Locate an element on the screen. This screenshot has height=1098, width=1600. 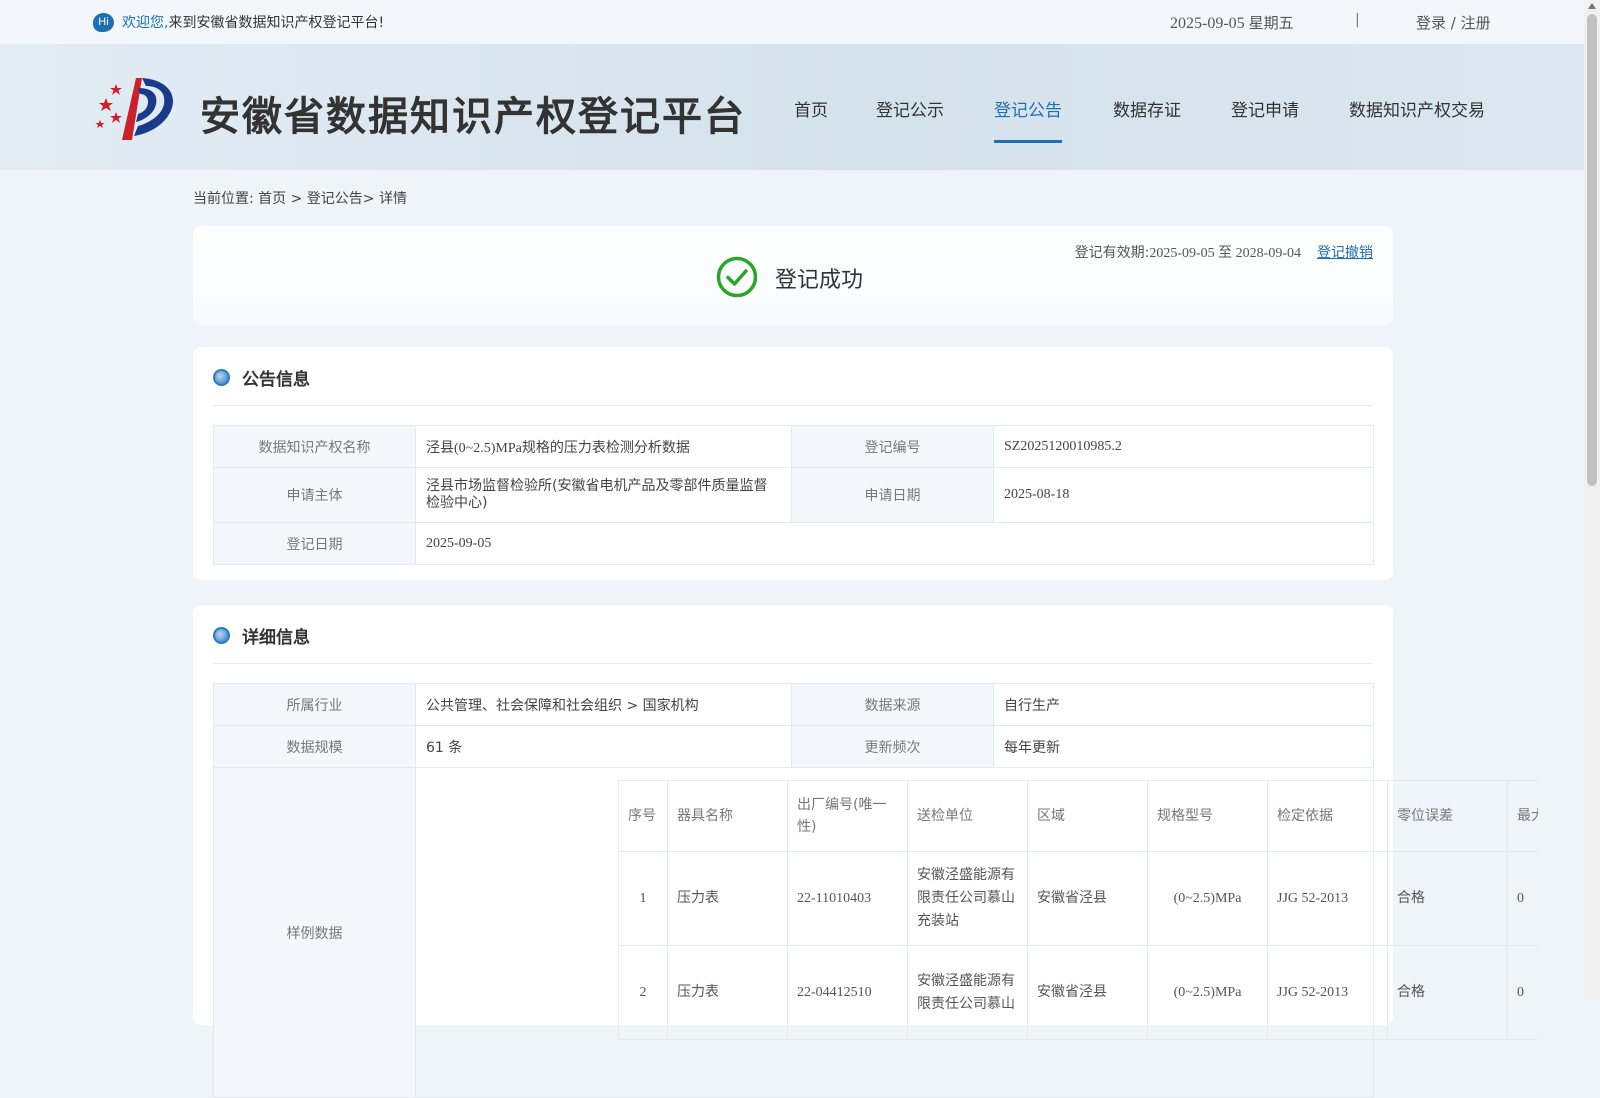
login-register-link: 登录 / 注册 is located at coordinates (1453, 22).